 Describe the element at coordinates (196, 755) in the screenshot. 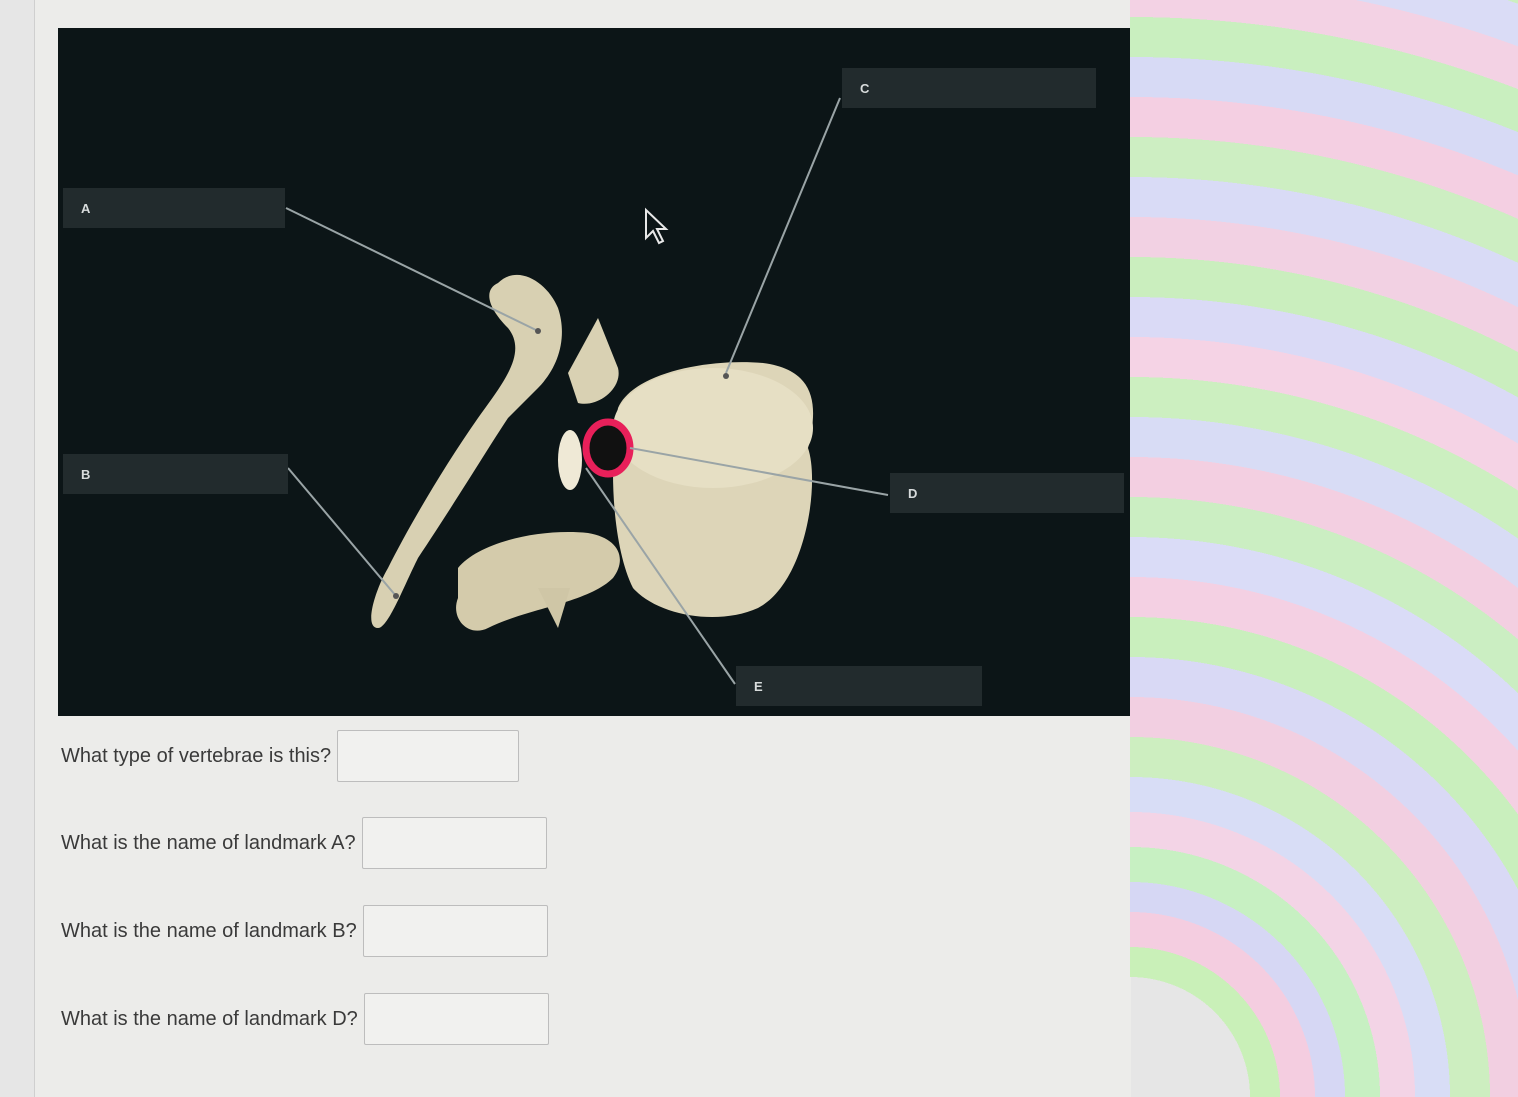

I see `question-text: What type of vertebrae is this?` at that location.